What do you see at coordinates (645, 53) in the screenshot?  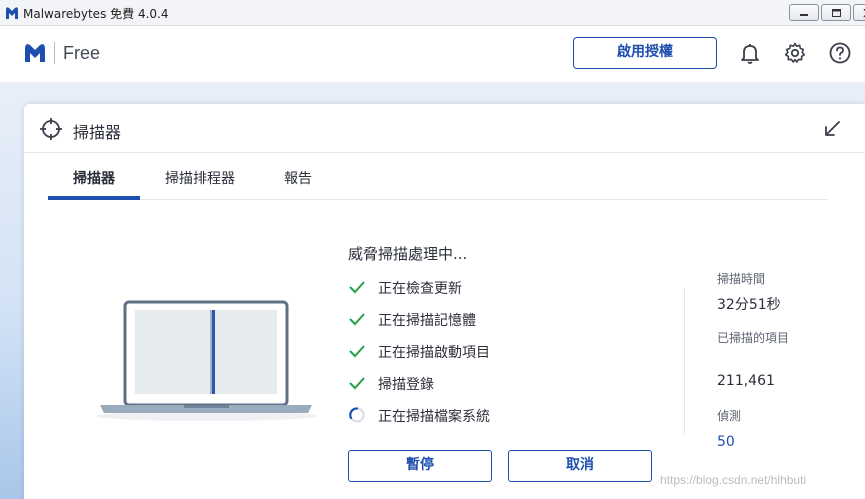 I see `activate-license-button: 啟用授權` at bounding box center [645, 53].